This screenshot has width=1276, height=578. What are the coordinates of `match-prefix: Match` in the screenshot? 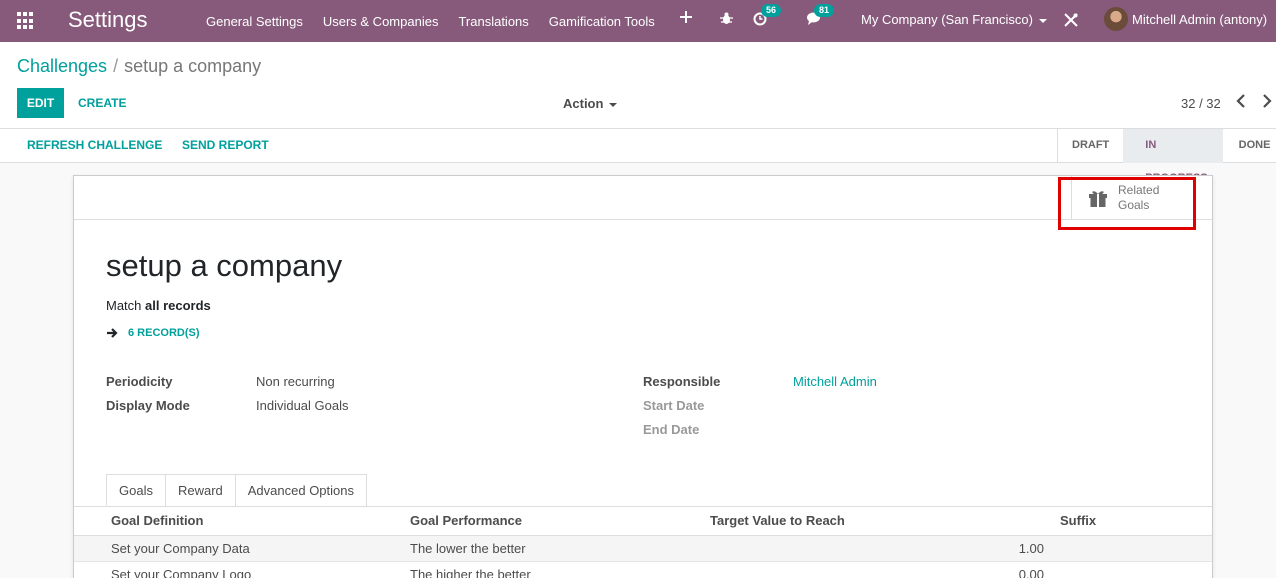 It's located at (124, 305).